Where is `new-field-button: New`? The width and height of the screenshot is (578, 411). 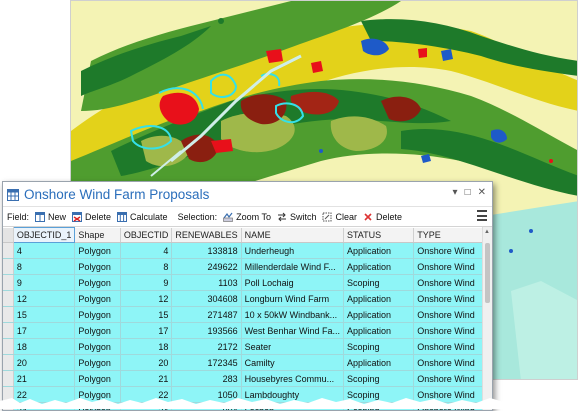 new-field-button: New is located at coordinates (50, 216).